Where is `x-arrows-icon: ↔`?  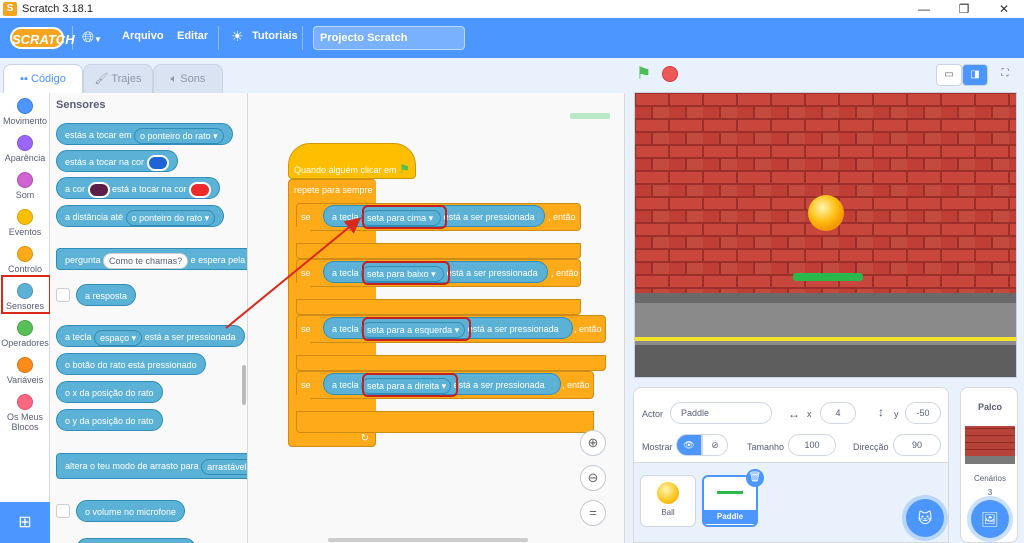
x-arrows-icon: ↔ is located at coordinates (794, 414).